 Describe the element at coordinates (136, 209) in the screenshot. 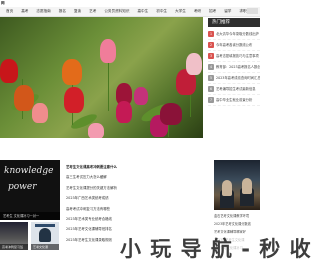

I see `news-item: 高考考试冲刺复习方法有哪些` at that location.